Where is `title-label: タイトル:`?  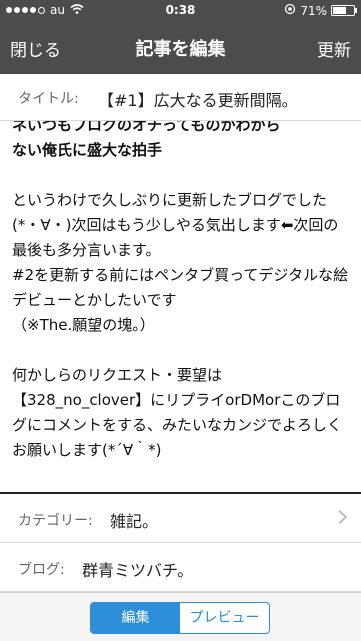
title-label: タイトル: is located at coordinates (48, 99).